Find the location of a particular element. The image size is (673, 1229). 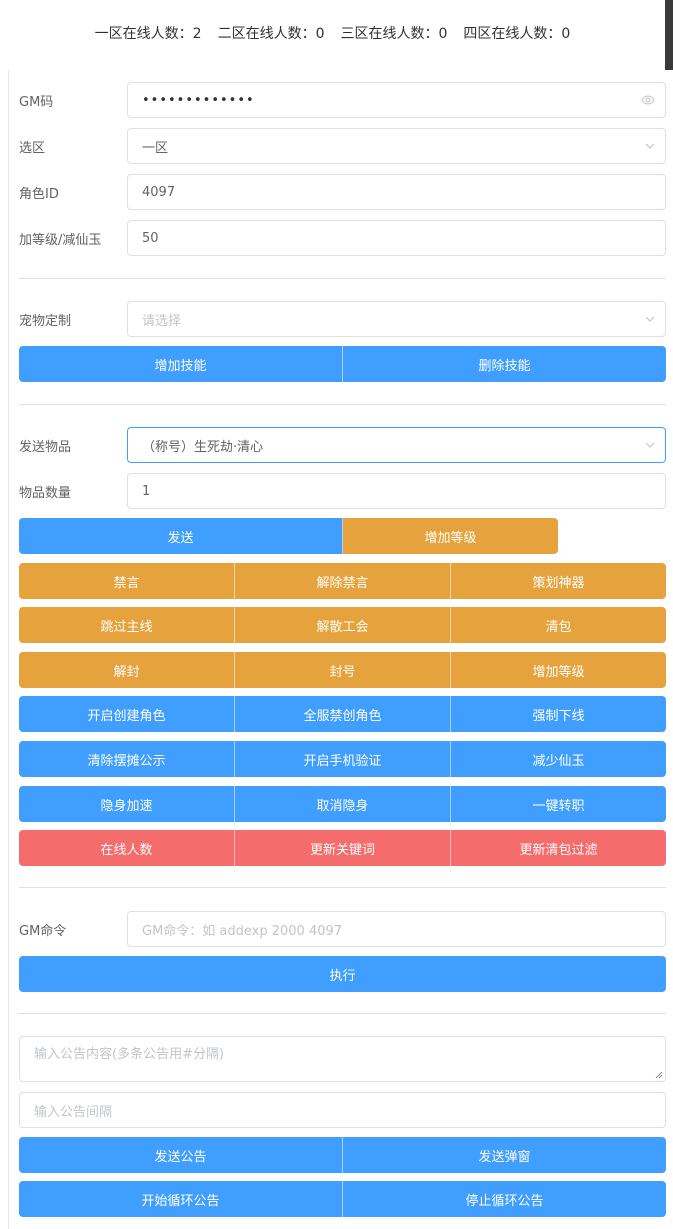

loop-notice-button-group: 开始循环公告 停止循环公告 is located at coordinates (342, 1199).